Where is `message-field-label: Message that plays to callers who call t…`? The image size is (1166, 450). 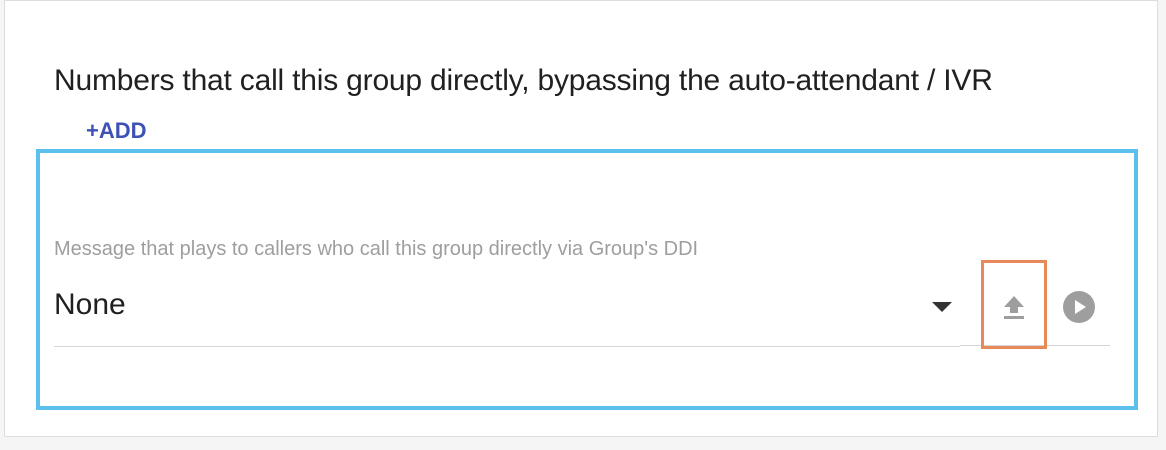
message-field-label: Message that plays to callers who call t… is located at coordinates (376, 249).